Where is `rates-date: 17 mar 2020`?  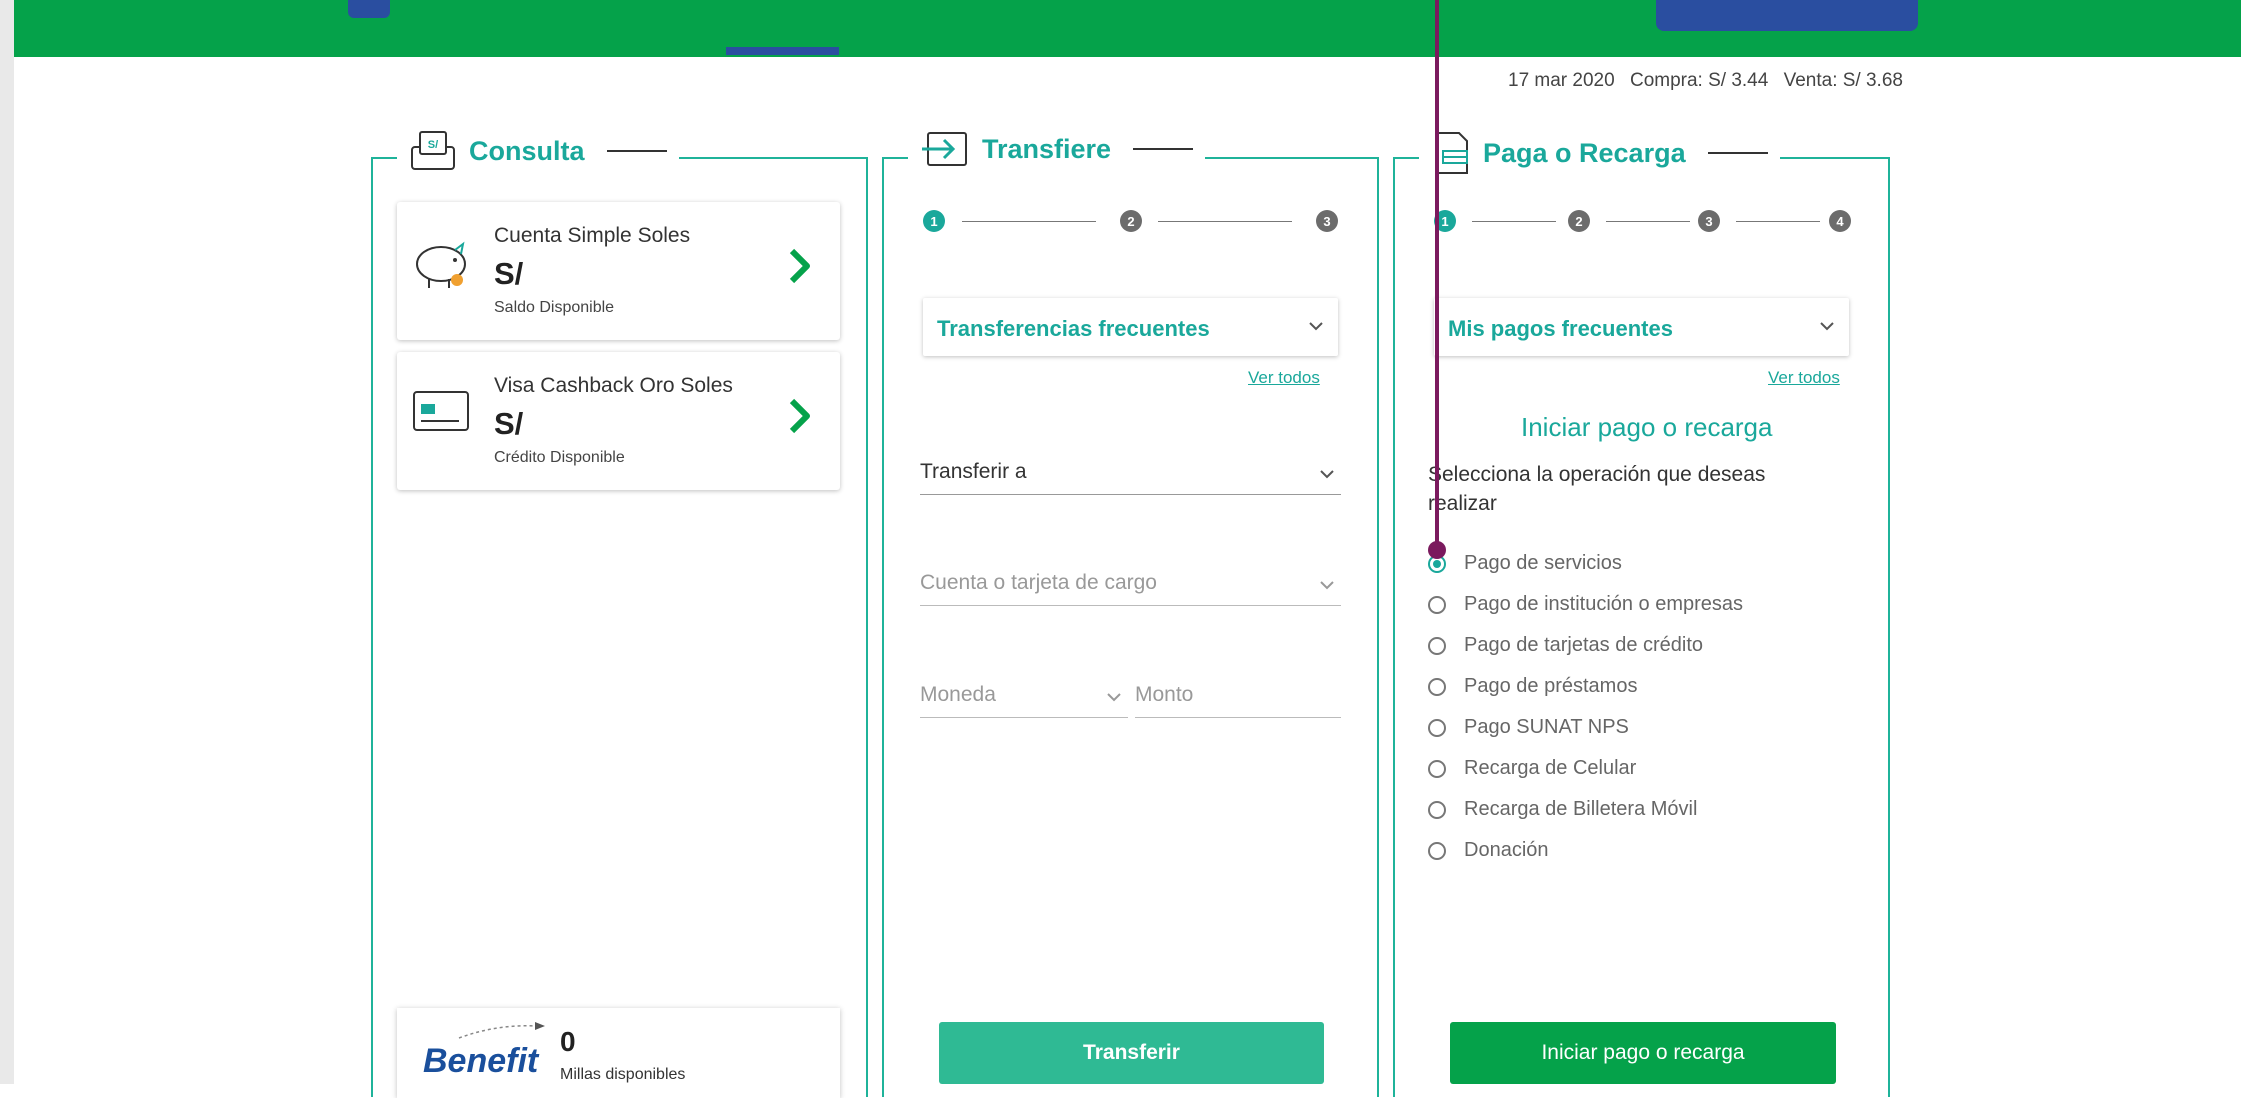
rates-date: 17 mar 2020 is located at coordinates (1561, 80).